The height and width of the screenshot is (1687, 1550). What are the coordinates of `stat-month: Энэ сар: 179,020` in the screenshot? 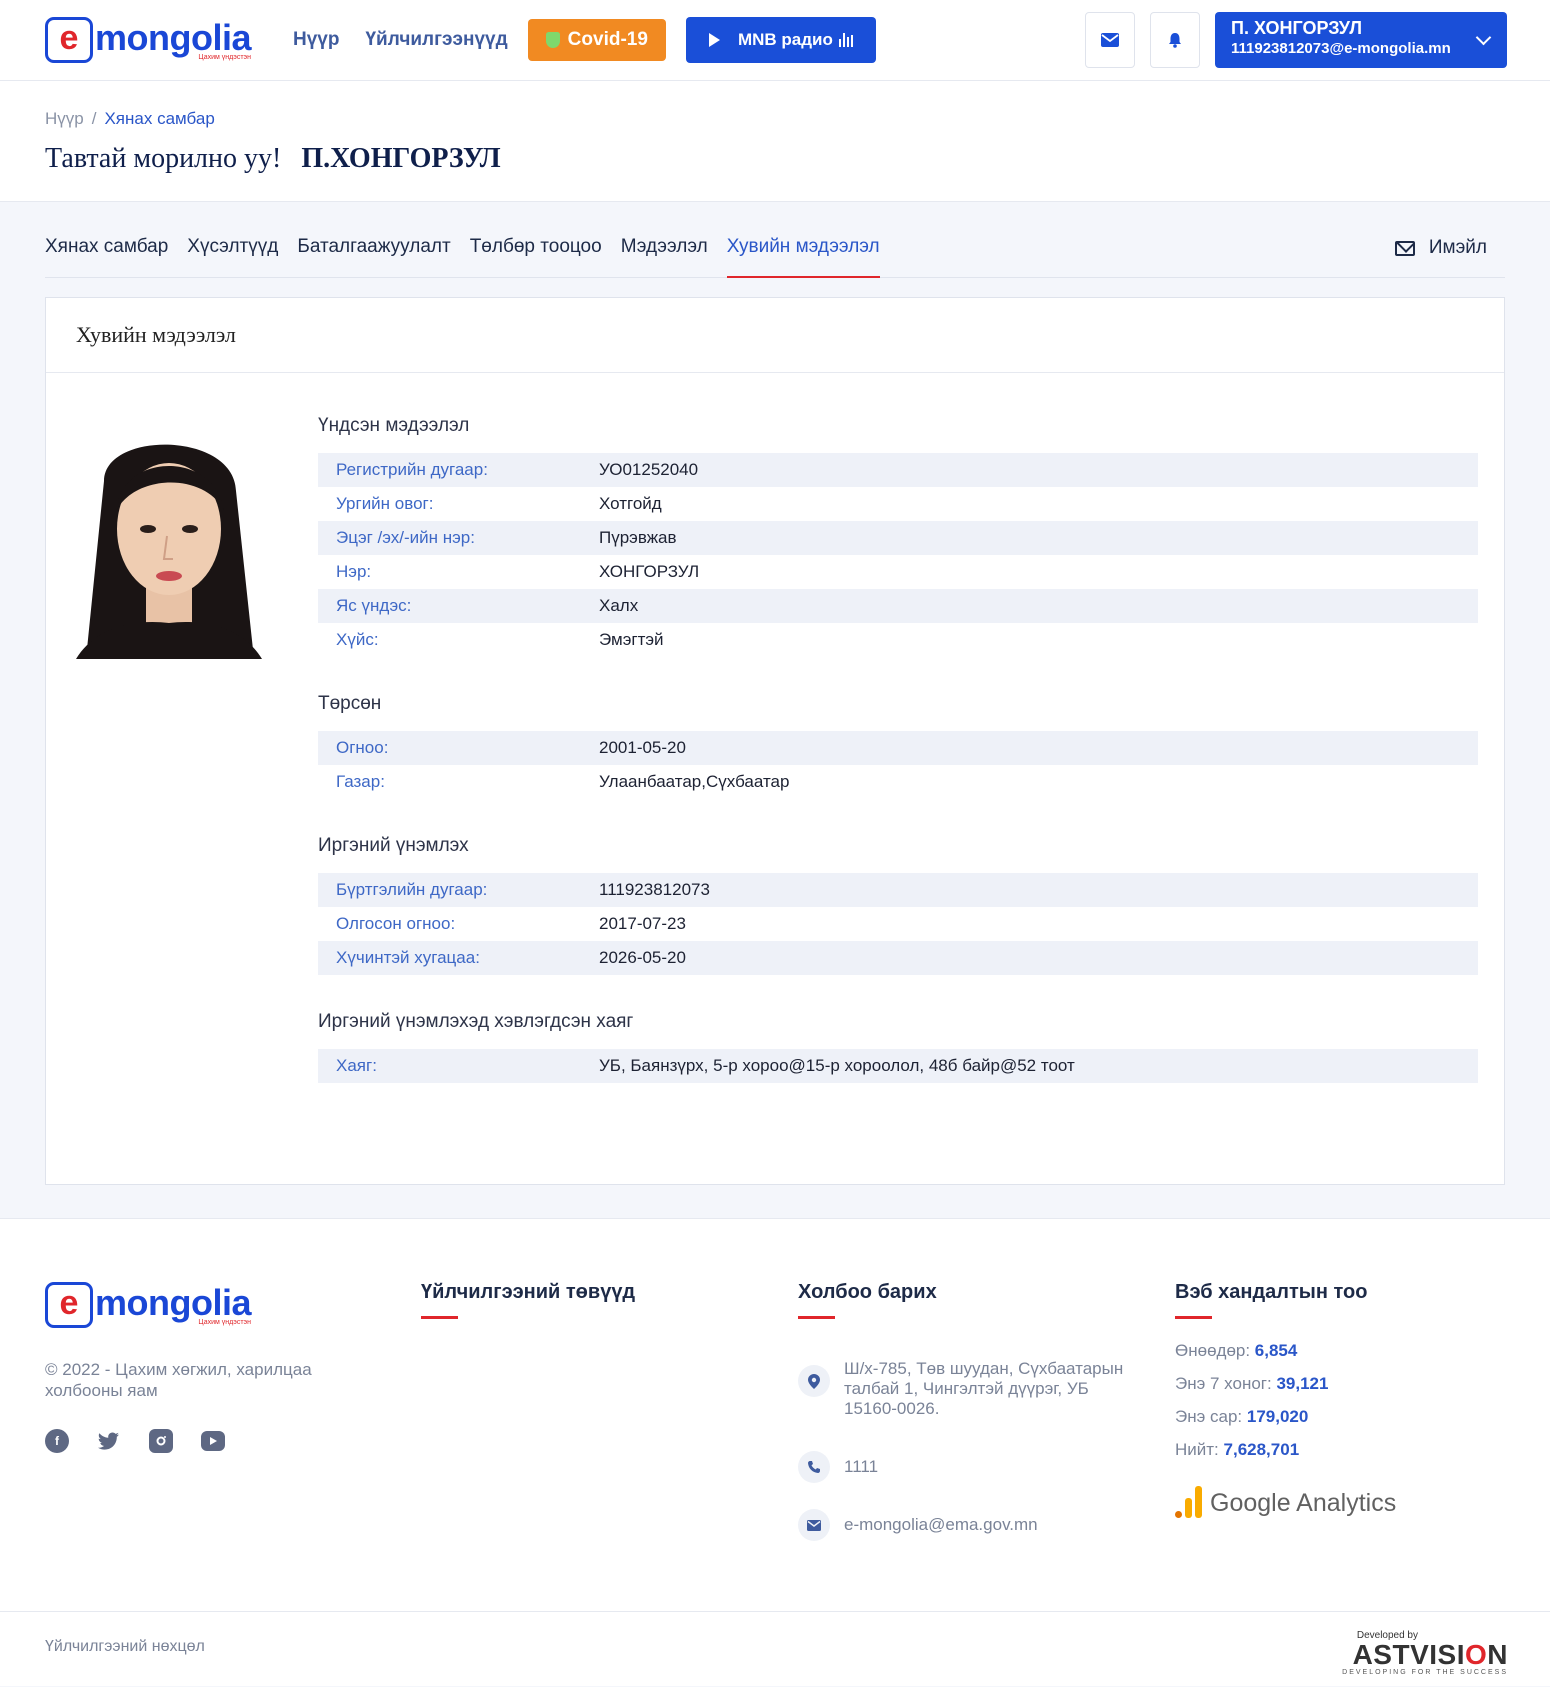 It's located at (1242, 1416).